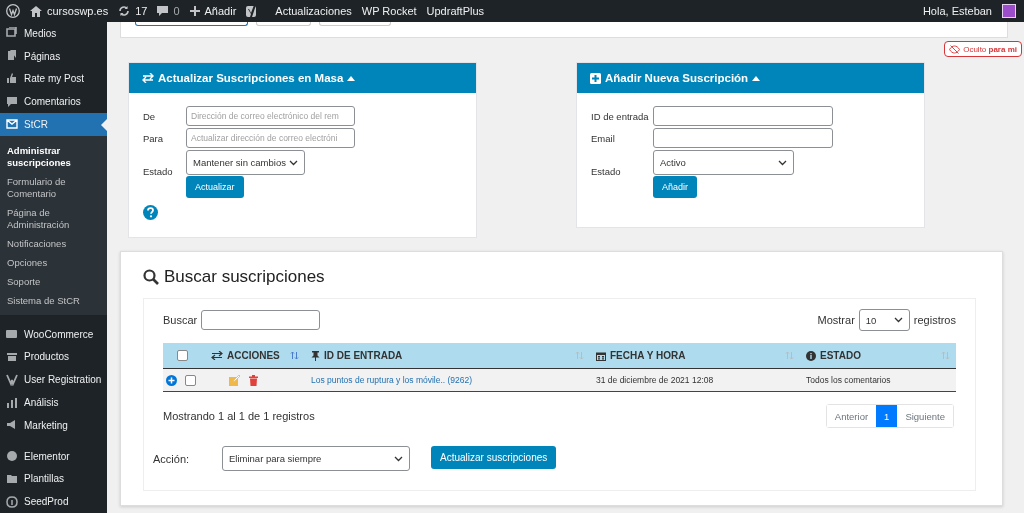  Describe the element at coordinates (53, 188) in the screenshot. I see `submenu-item: Formulario de Comentario` at that location.